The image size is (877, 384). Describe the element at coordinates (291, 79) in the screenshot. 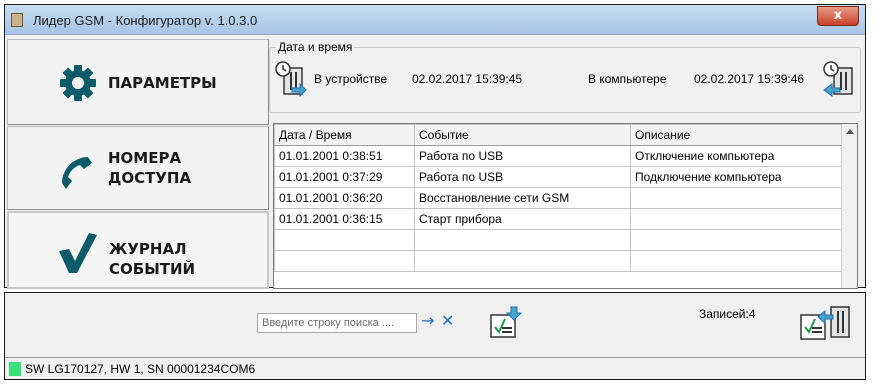

I see `device-clock-icon` at that location.